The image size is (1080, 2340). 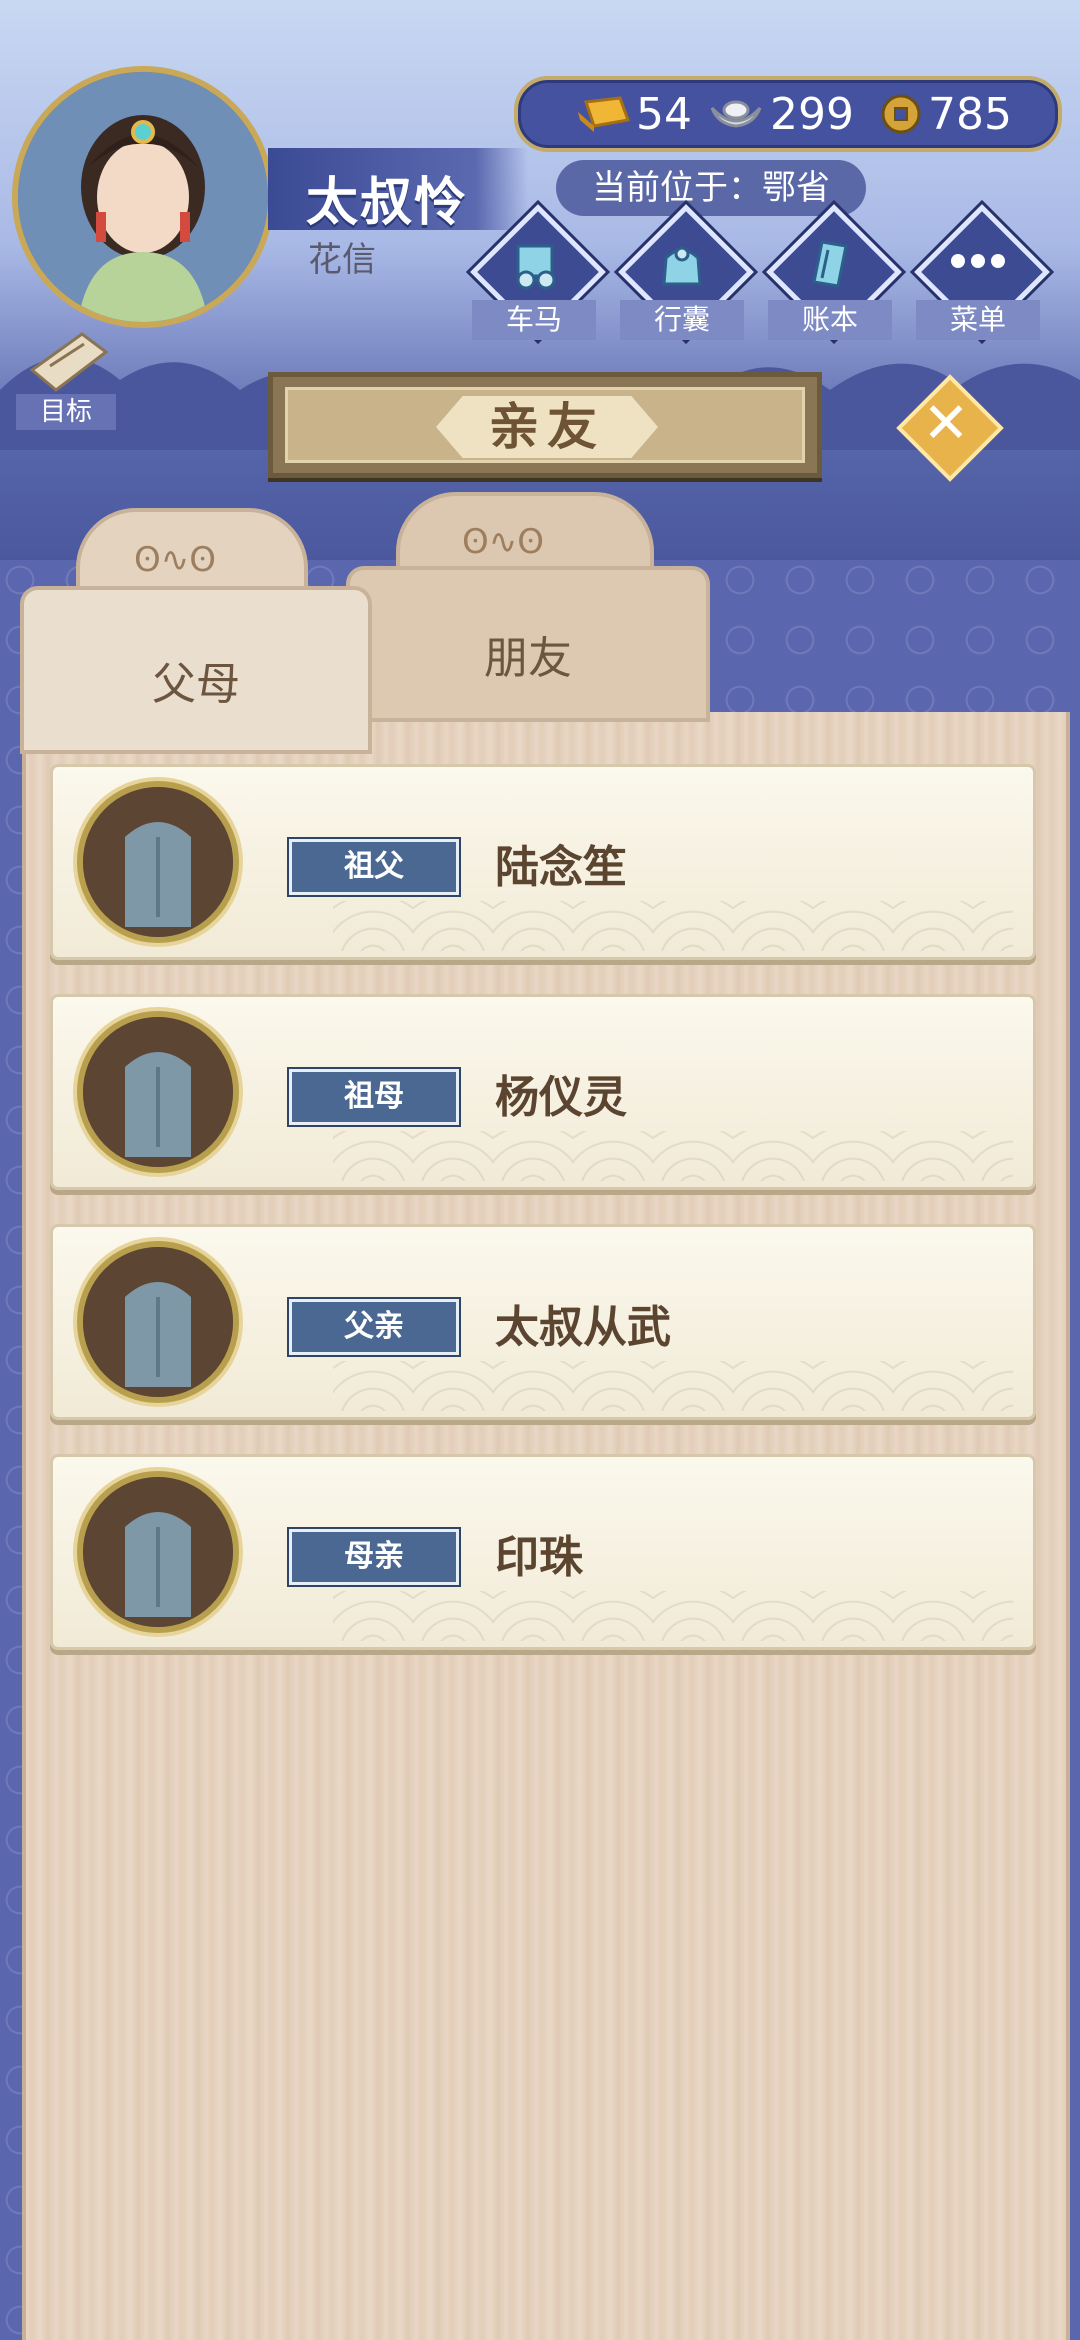 I want to click on copper-value: 785, so click(x=970, y=114).